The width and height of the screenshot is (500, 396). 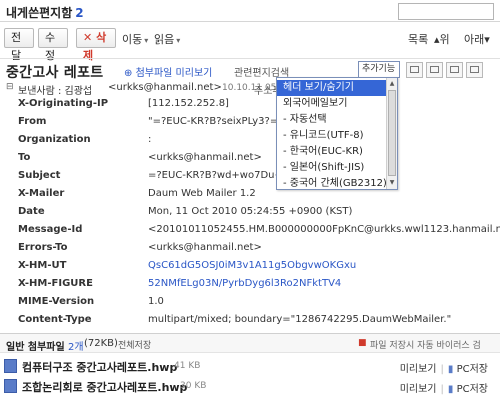 I want to click on header-value: Daum Web Mailer 1.2, so click(x=202, y=193).